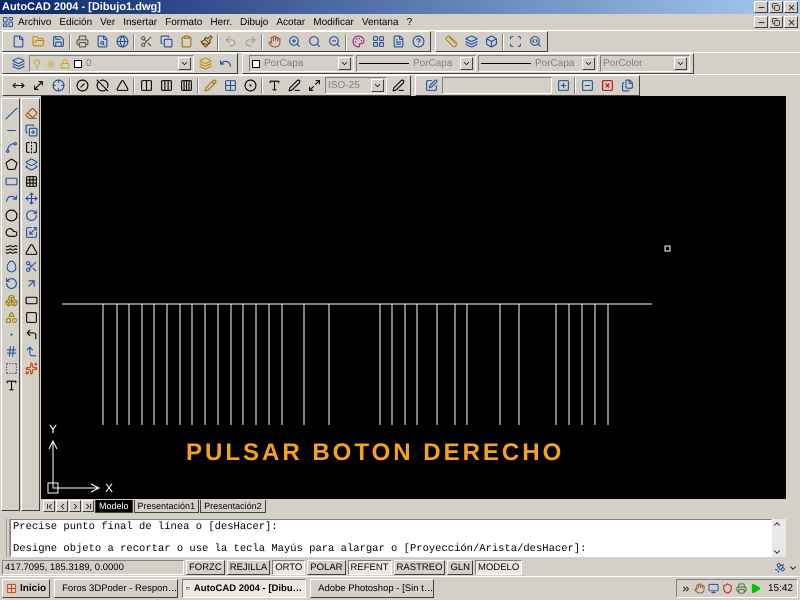  I want to click on command-line: Precise punto final de línea o [desHacer]:, so click(146, 527).